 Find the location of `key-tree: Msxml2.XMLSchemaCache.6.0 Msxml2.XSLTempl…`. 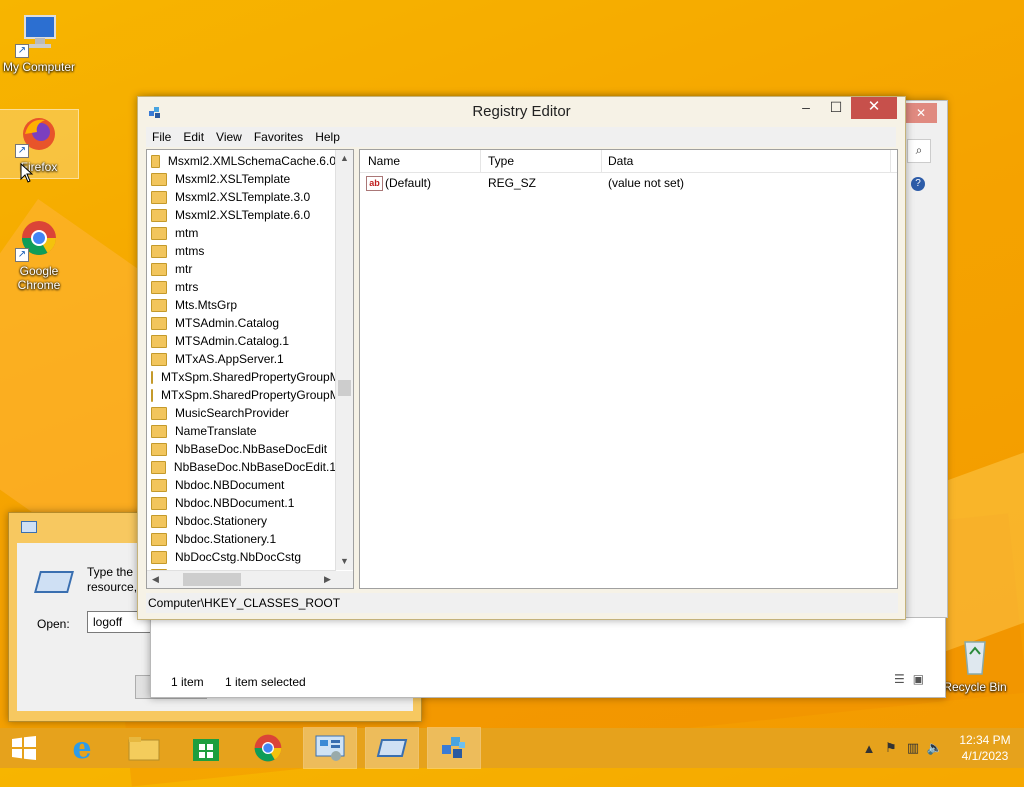

key-tree: Msxml2.XMLSchemaCache.6.0 Msxml2.XSLTempl… is located at coordinates (250, 369).